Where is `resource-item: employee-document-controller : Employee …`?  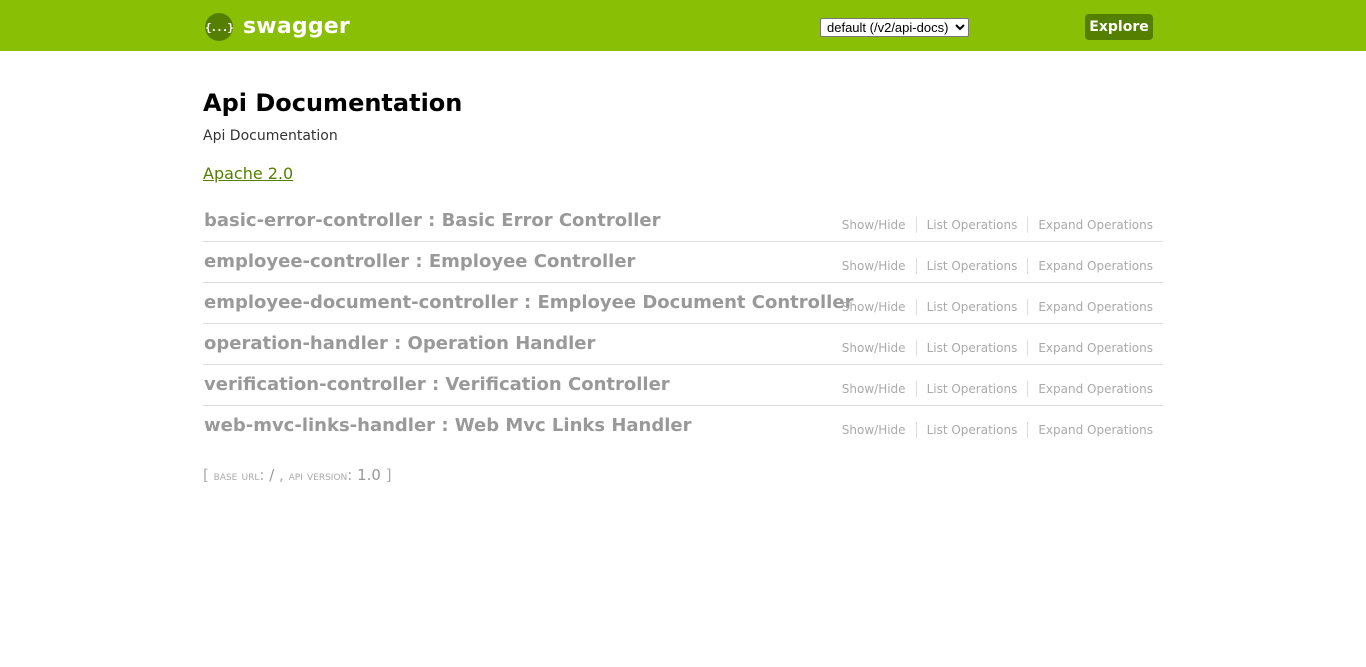 resource-item: employee-document-controller : Employee … is located at coordinates (683, 303).